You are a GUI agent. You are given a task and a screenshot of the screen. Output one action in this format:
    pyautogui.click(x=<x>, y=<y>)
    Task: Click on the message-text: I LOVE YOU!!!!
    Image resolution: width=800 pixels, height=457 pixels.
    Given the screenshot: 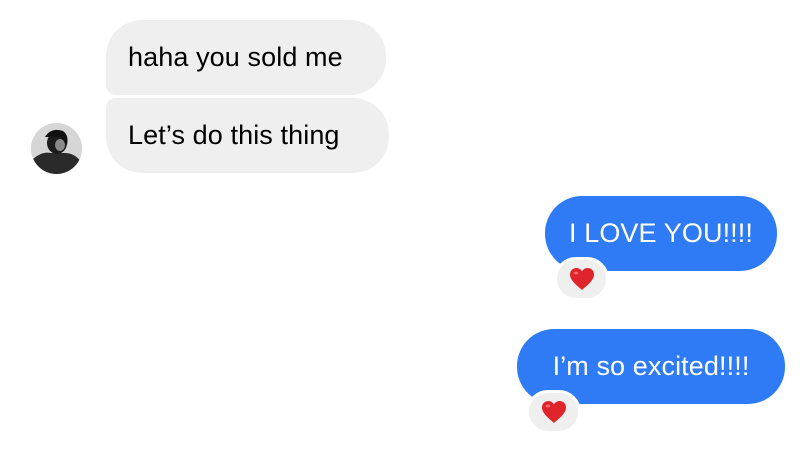 What is the action you would take?
    pyautogui.click(x=661, y=233)
    